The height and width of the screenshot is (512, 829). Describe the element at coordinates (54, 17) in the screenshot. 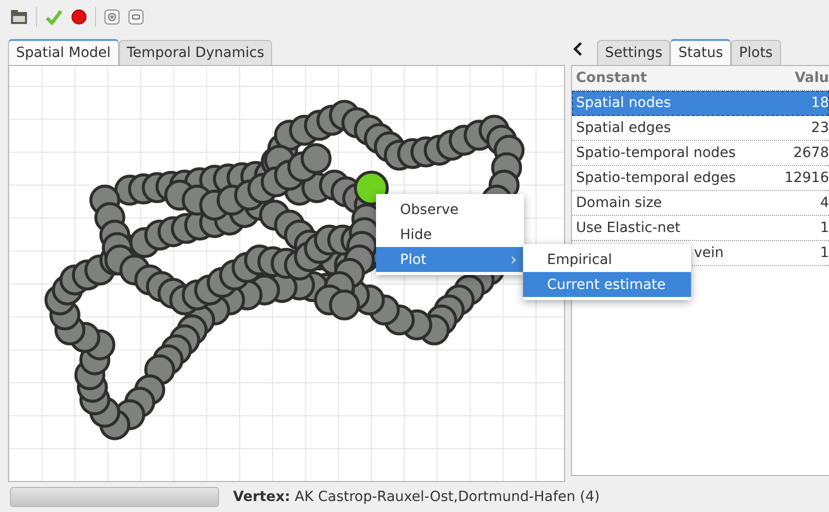

I see `check-icon` at that location.